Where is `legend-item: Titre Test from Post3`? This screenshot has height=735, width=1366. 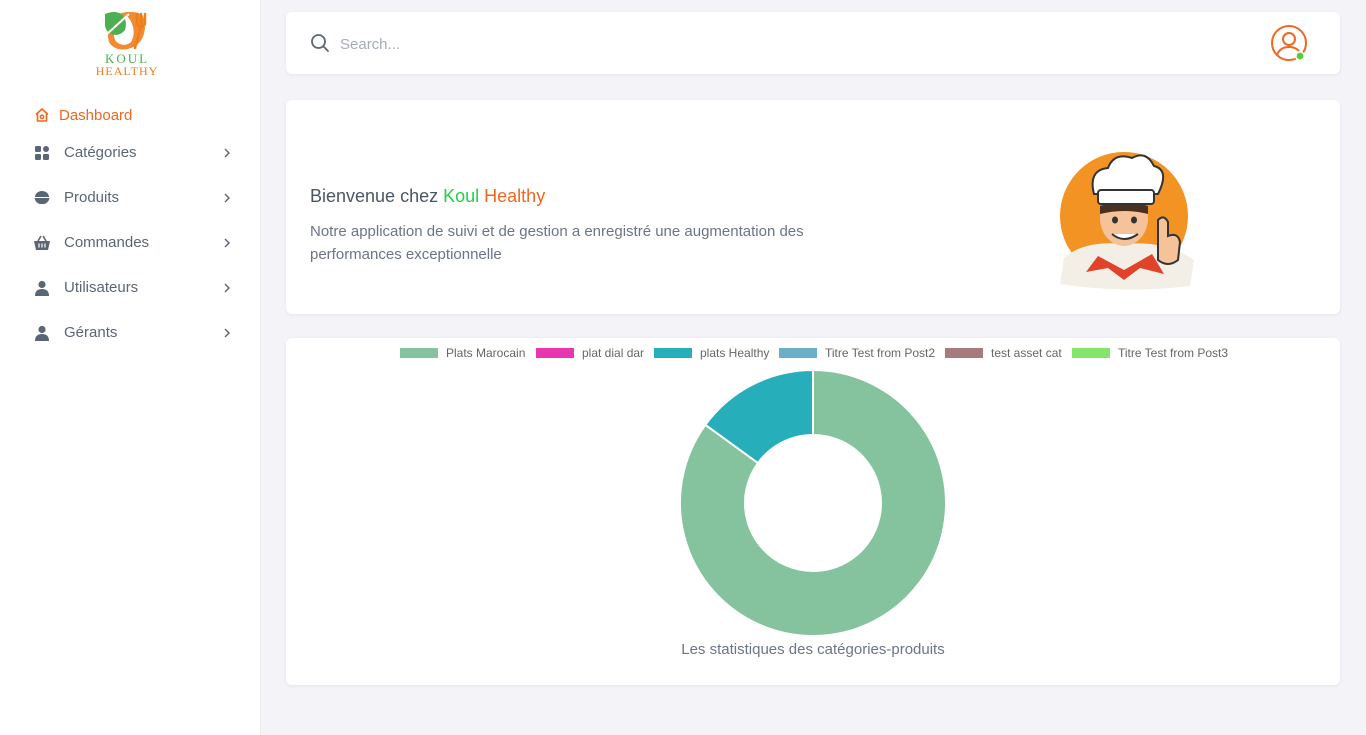 legend-item: Titre Test from Post3 is located at coordinates (1150, 353).